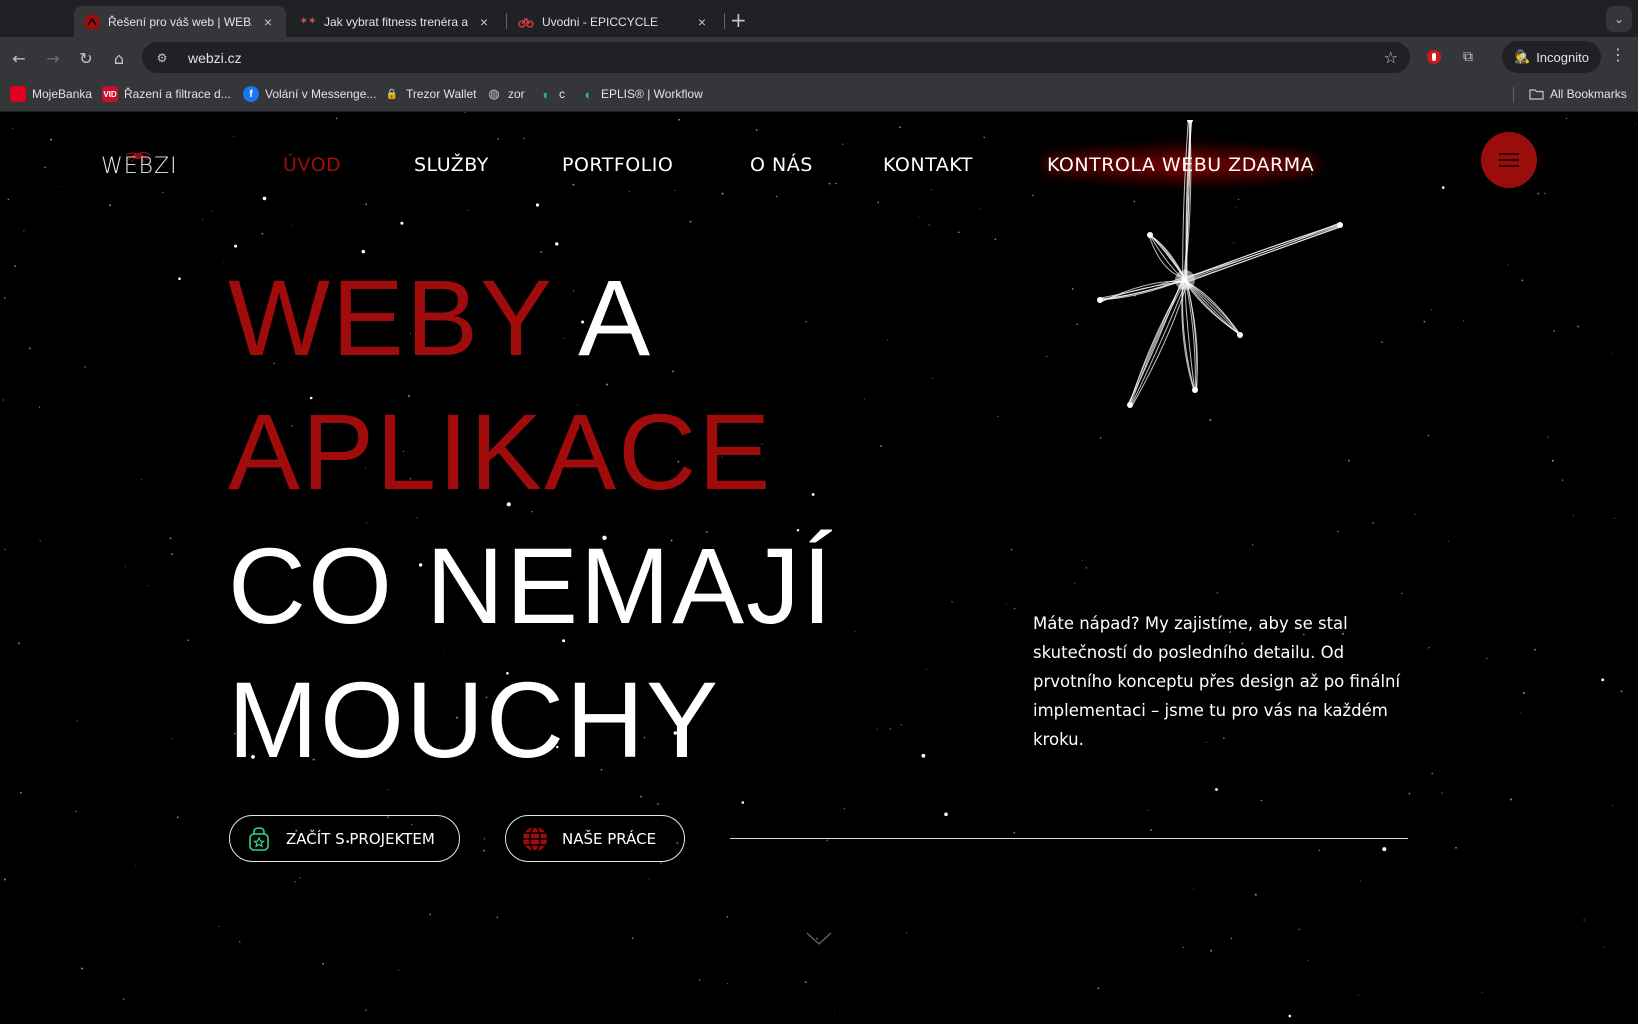  What do you see at coordinates (602, 317) in the screenshot?
I see `hero-a: A` at bounding box center [602, 317].